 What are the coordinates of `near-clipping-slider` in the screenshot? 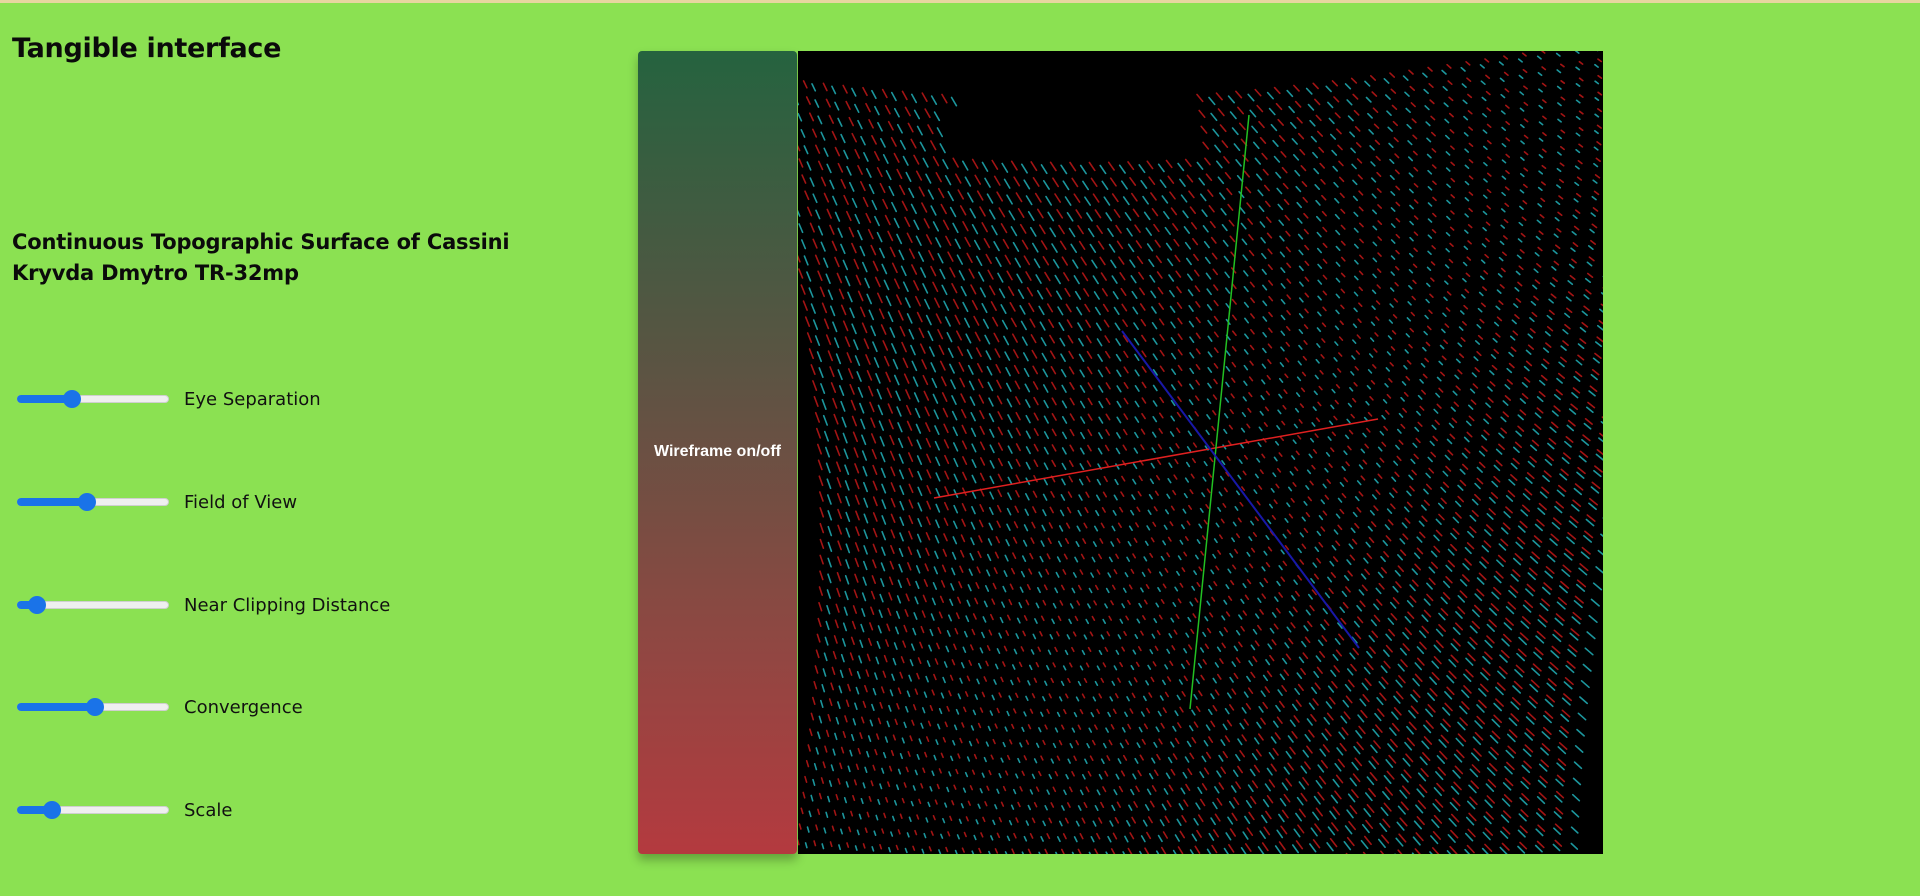 It's located at (93, 605).